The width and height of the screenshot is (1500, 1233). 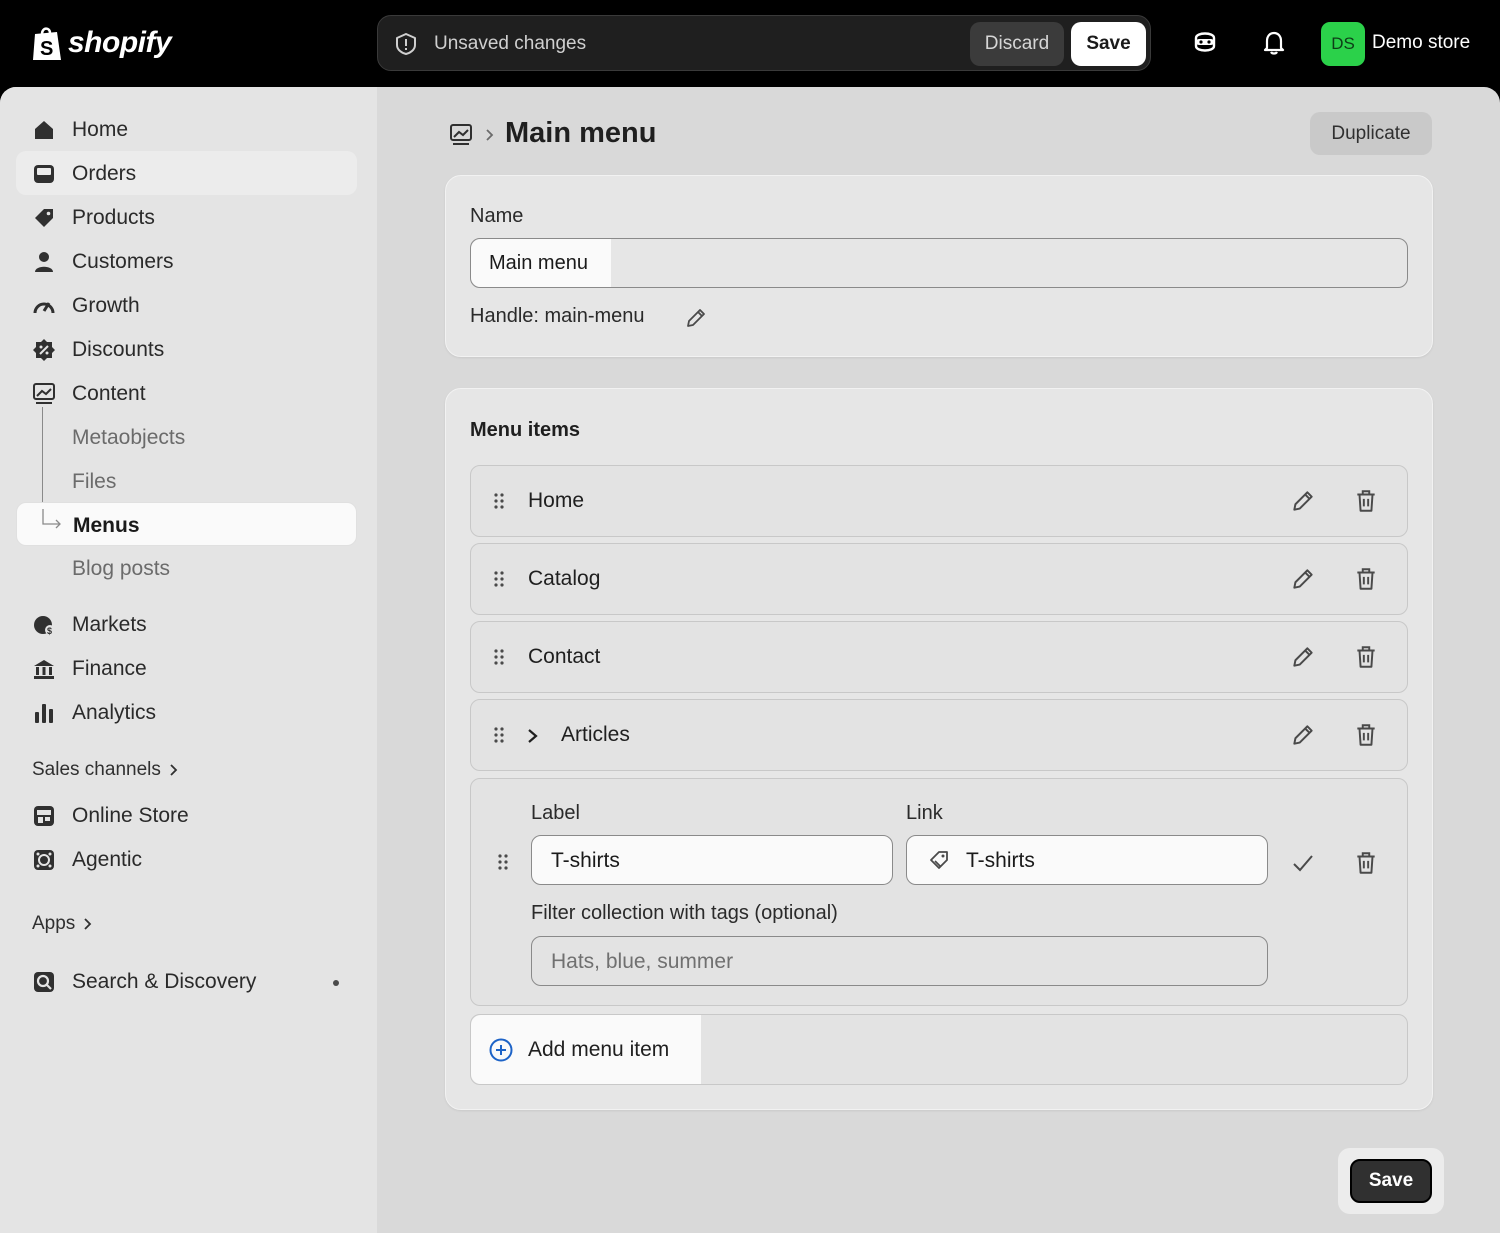 I want to click on save-button: Save, so click(x=1391, y=1181).